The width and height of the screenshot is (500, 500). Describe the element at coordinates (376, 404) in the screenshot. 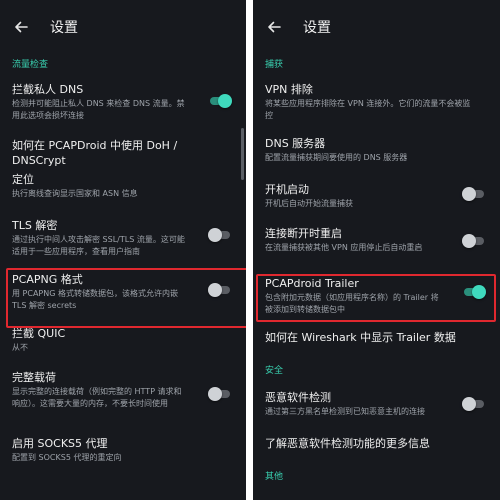

I see `setting-malware-detection: 恶意软件检测 通过第三方黑名单检测到已知恶意主机的连接` at that location.